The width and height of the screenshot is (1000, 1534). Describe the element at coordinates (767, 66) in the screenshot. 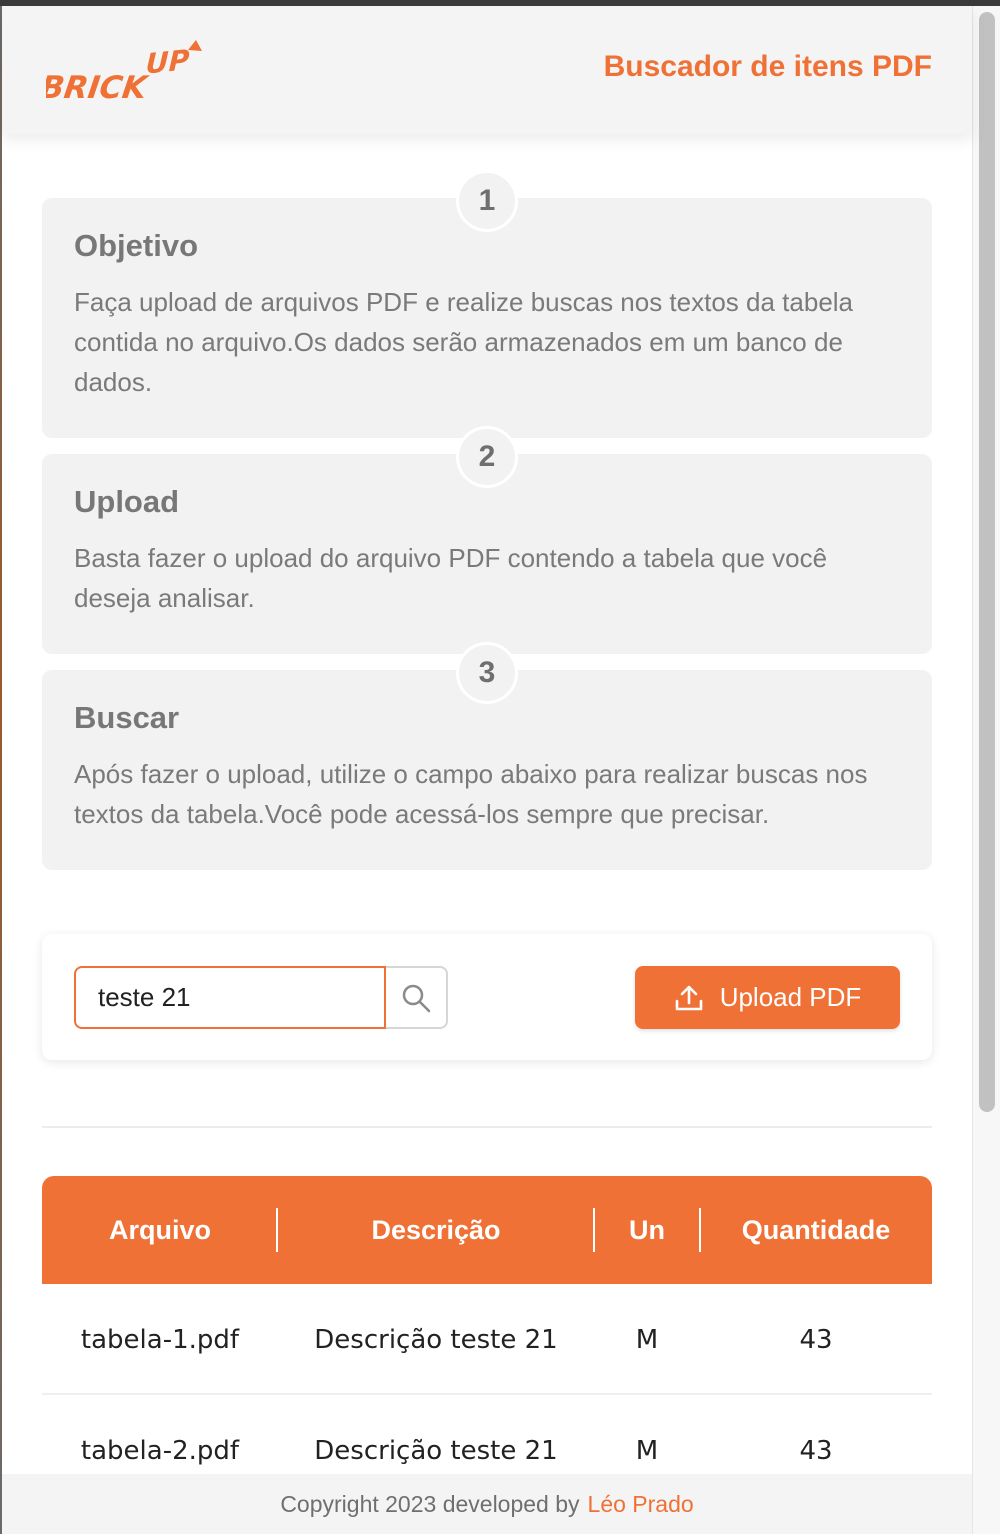

I see `page-title: Buscador de itens PDF` at that location.